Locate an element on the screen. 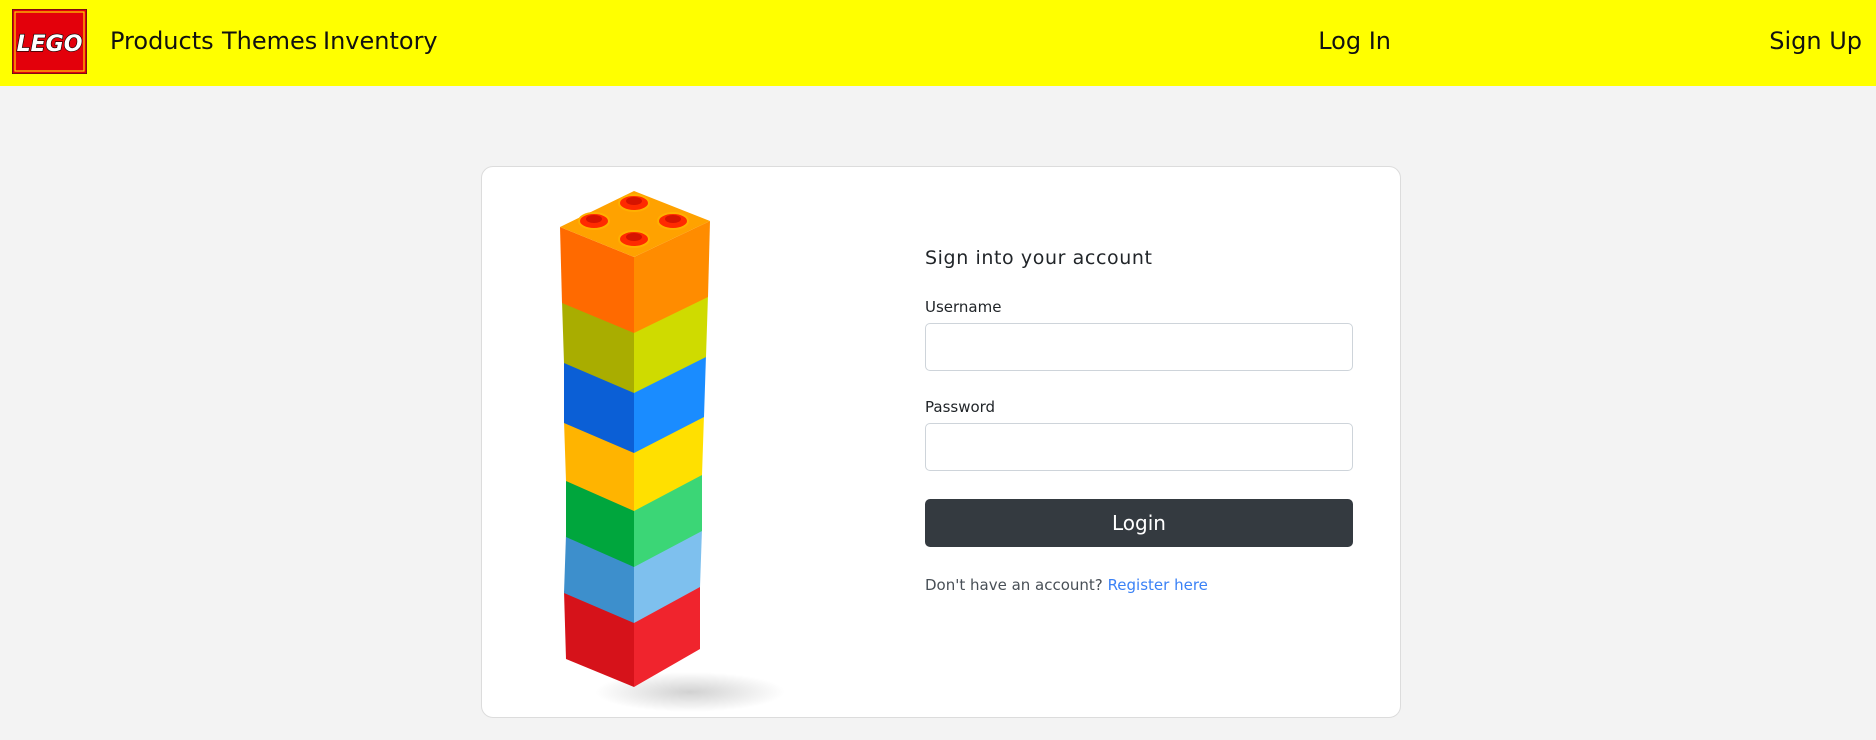  lego-logo: LEGO is located at coordinates (49, 41).